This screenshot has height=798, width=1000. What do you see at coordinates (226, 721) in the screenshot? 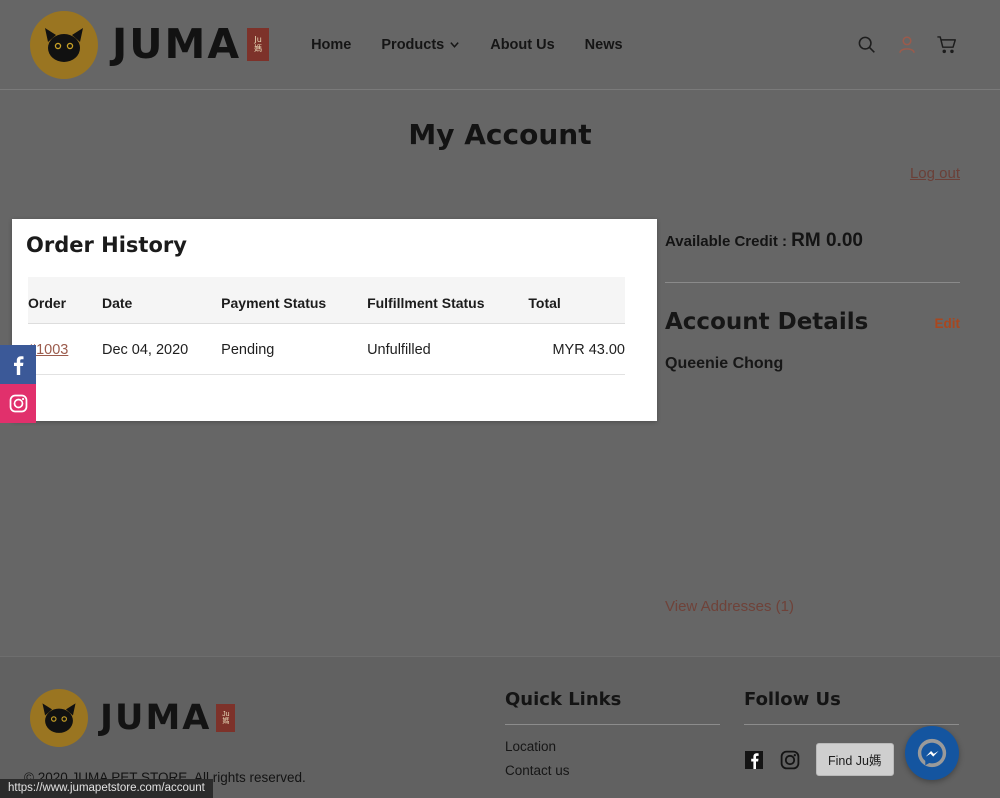
I see `footer-seal-bottom: 媽` at bounding box center [226, 721].